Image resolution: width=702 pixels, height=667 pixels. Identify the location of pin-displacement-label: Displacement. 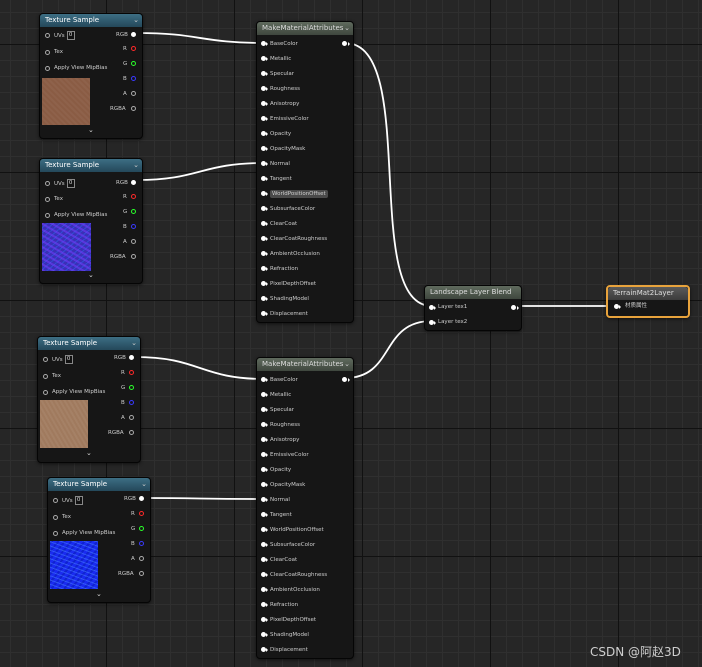
(289, 314).